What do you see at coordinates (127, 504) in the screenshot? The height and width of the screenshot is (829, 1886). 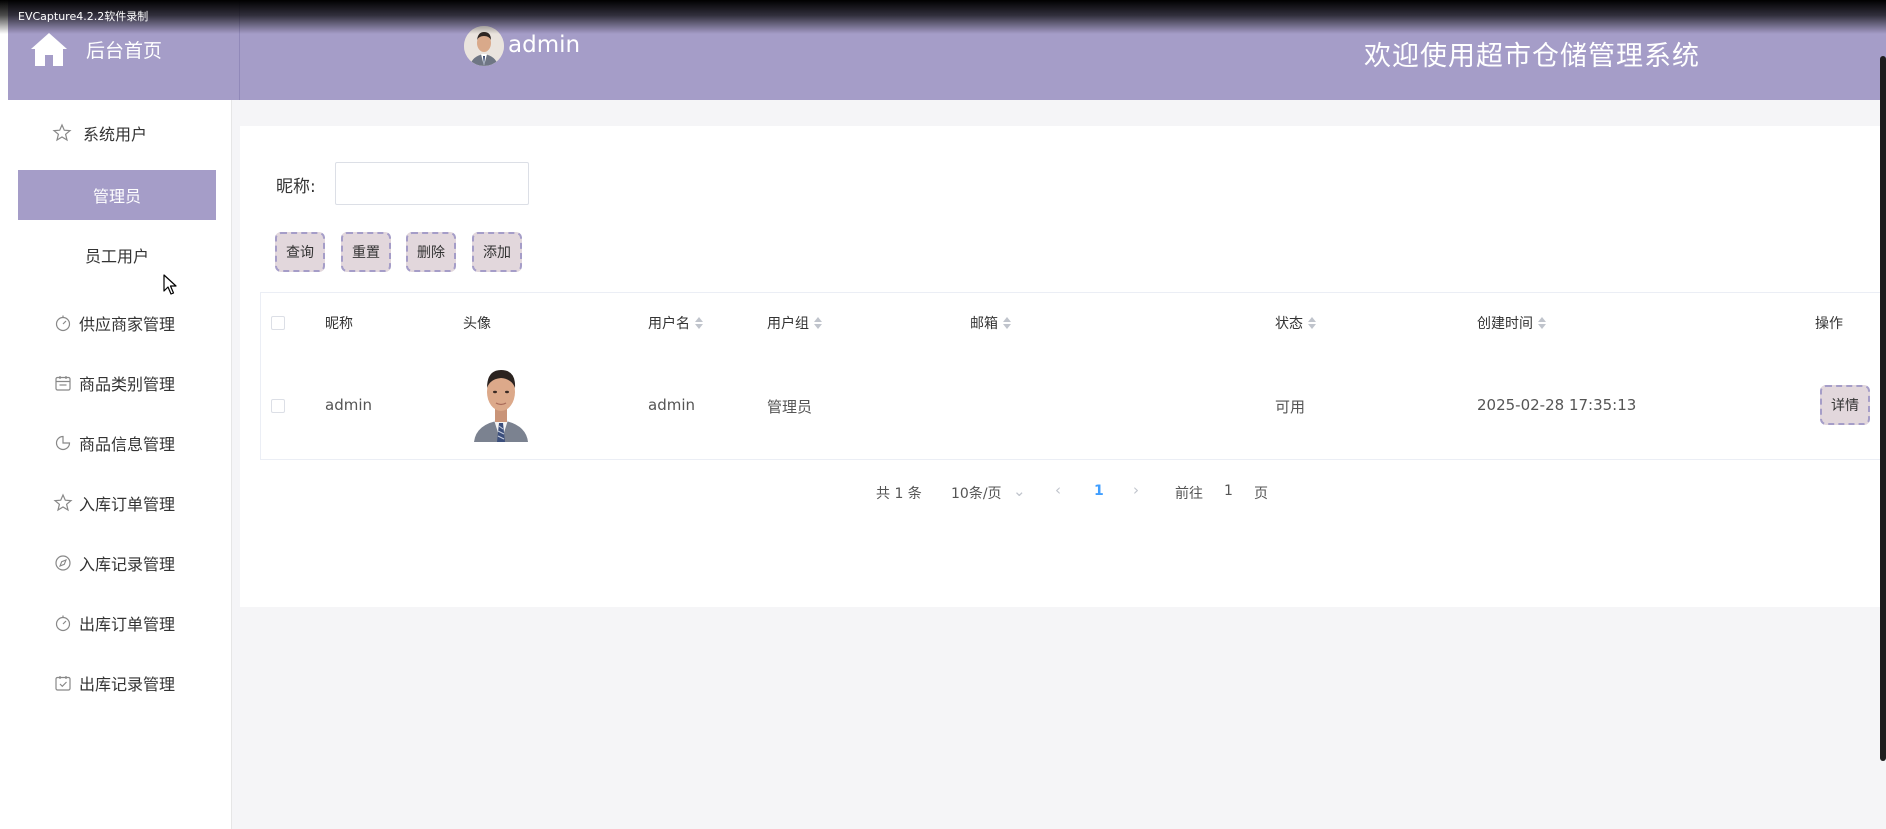 I see `sidebar-item-label: 入库订单管理` at bounding box center [127, 504].